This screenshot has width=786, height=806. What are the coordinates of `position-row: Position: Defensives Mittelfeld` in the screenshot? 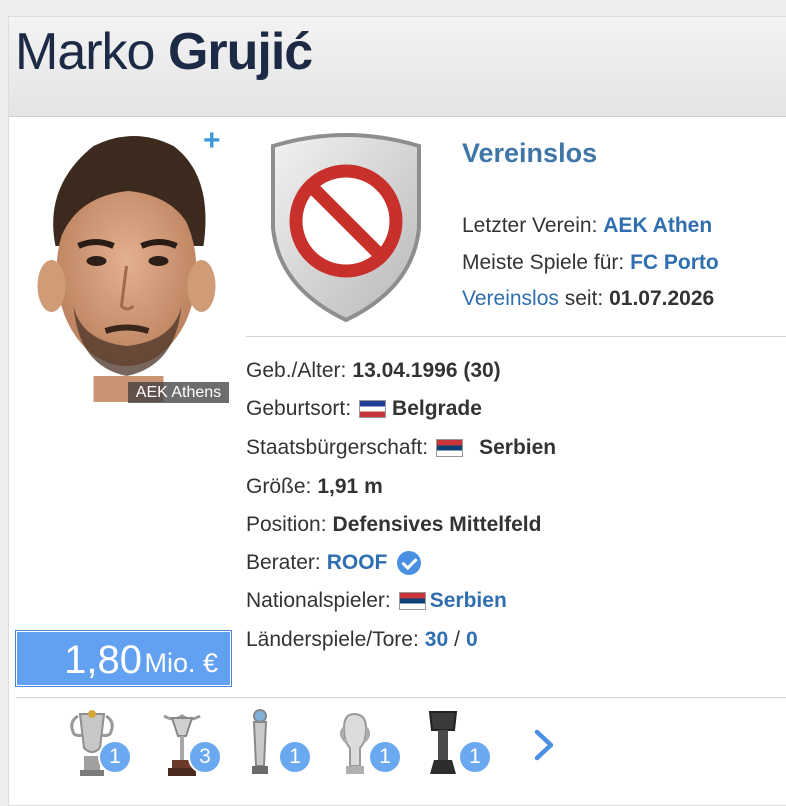 It's located at (393, 525).